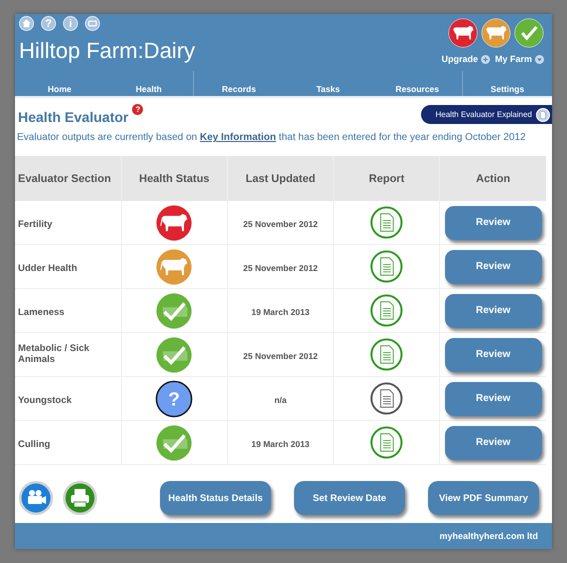  I want to click on section-name: Udder Health, so click(48, 268).